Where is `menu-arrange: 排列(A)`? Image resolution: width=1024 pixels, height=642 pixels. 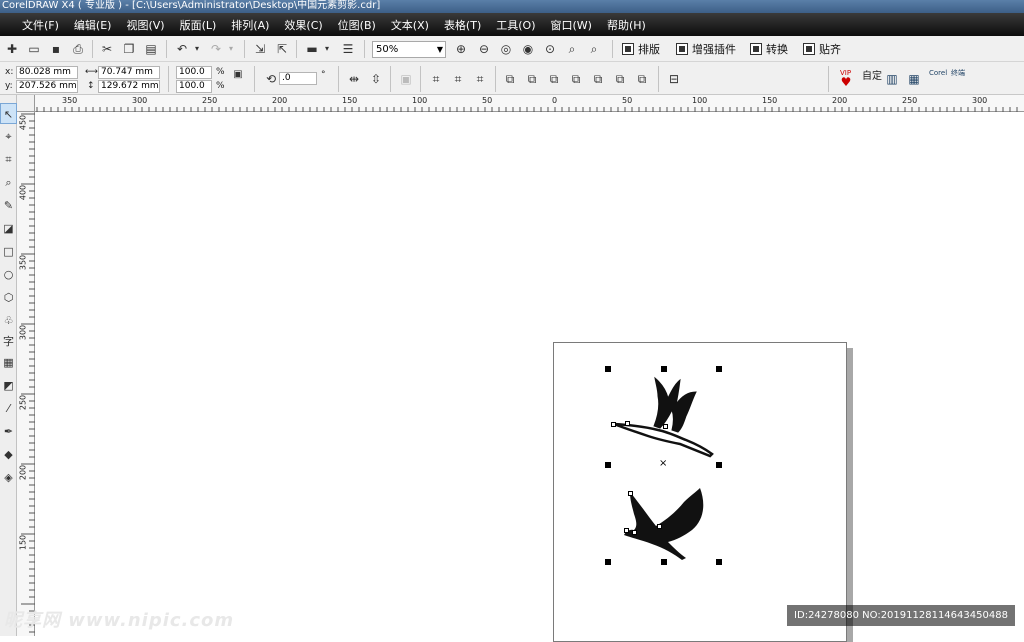 menu-arrange: 排列(A) is located at coordinates (250, 25).